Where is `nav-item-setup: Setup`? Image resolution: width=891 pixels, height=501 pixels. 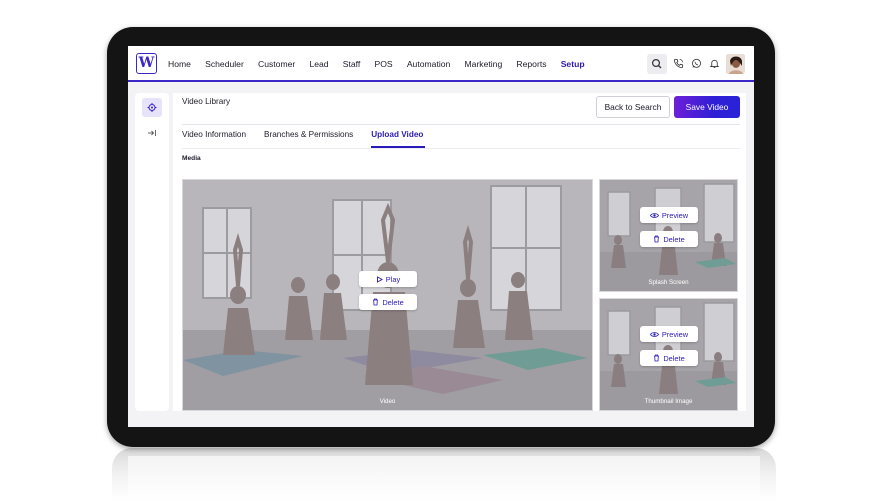 nav-item-setup: Setup is located at coordinates (573, 64).